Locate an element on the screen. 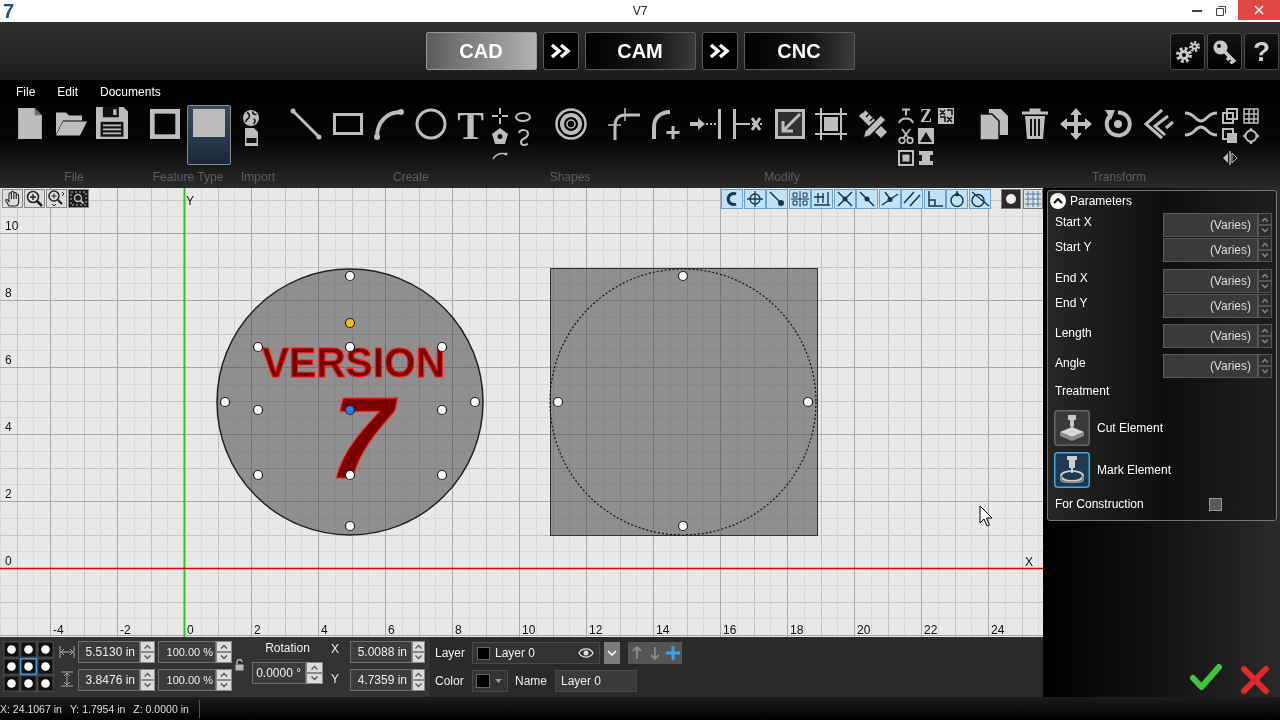  menu-item: File is located at coordinates (26, 92).